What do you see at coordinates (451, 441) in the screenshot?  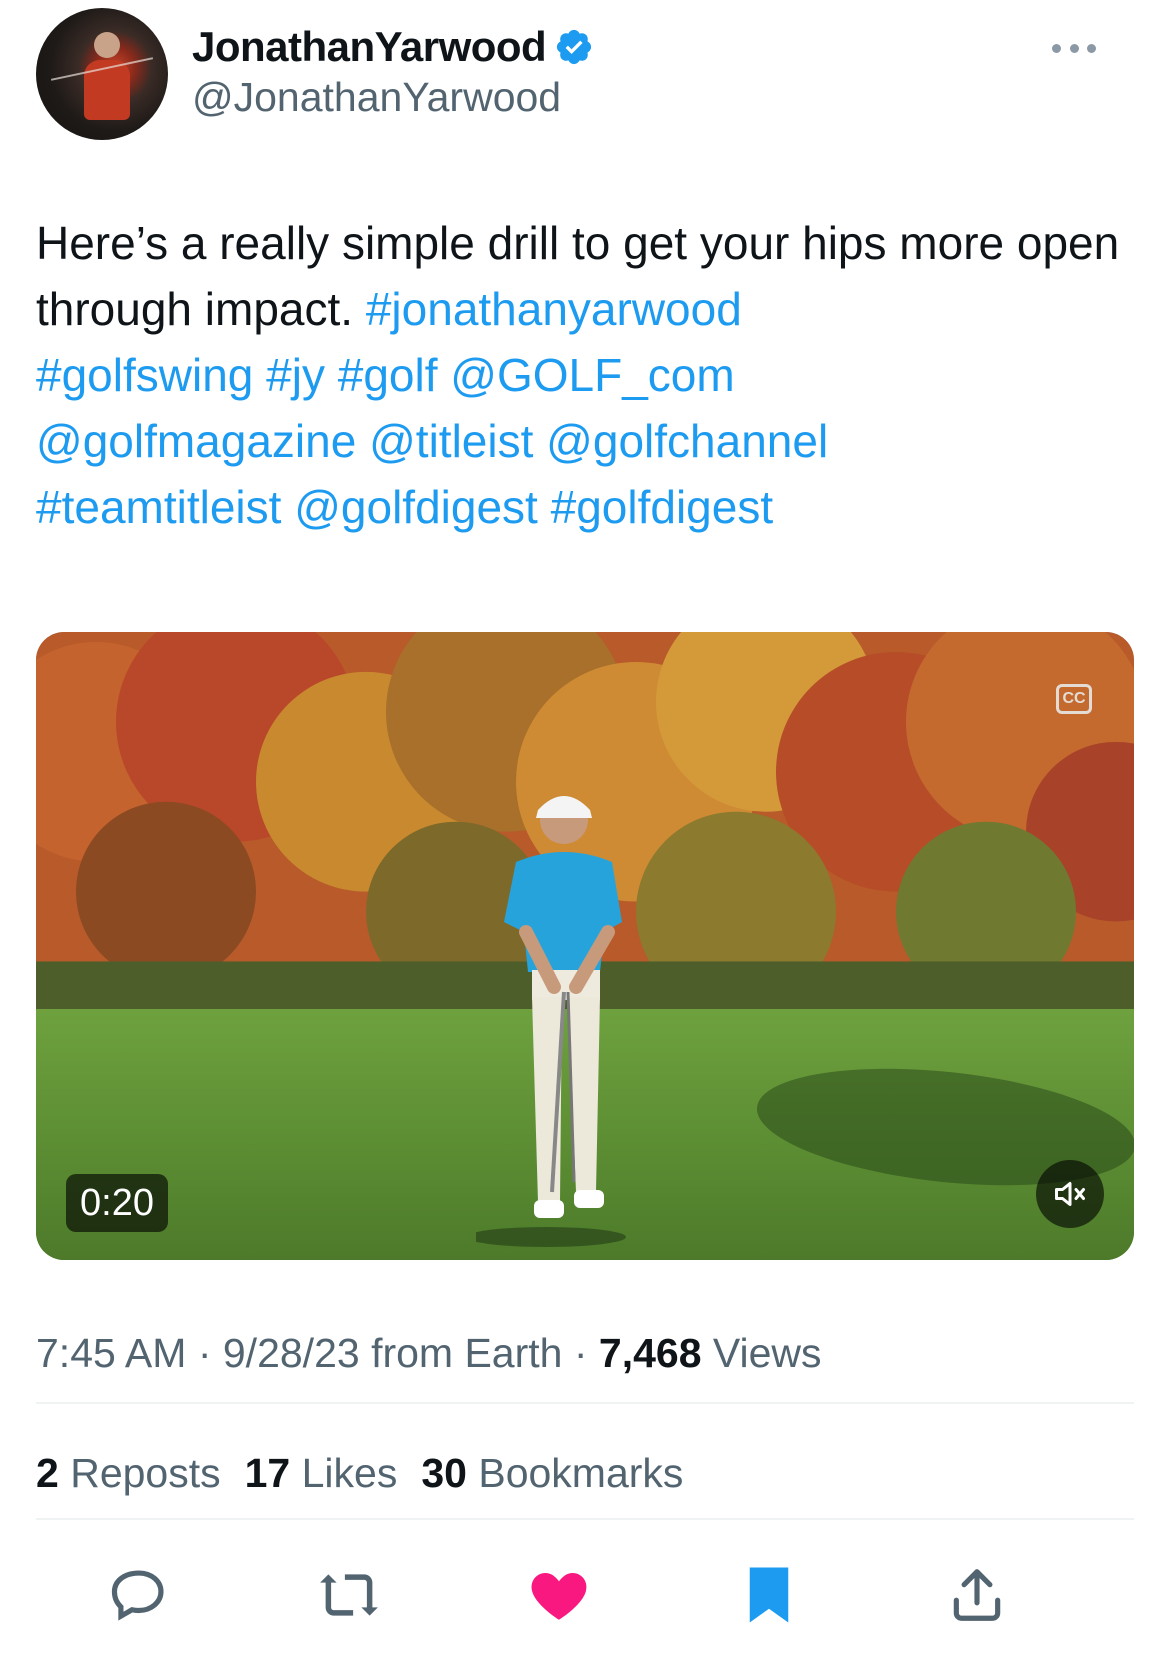 I see `mention-link: @titleist` at bounding box center [451, 441].